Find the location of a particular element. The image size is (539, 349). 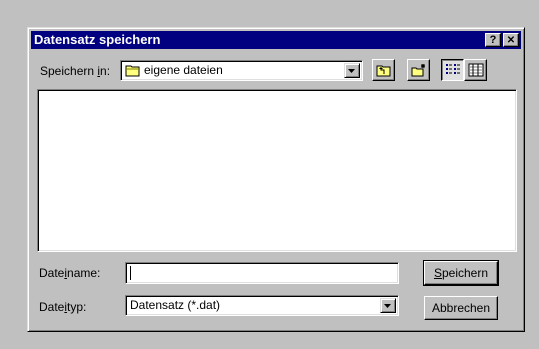

close-button: ✕ is located at coordinates (511, 40).